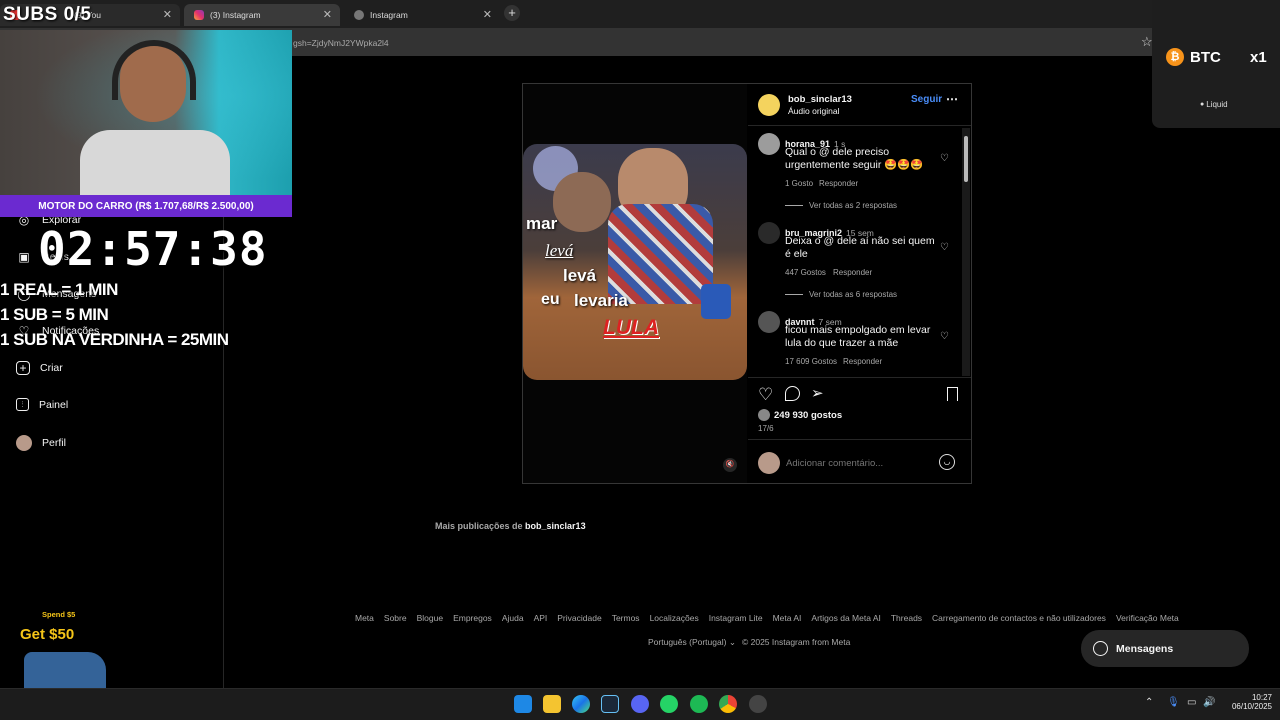 This screenshot has width=1280, height=720. Describe the element at coordinates (787, 618) in the screenshot. I see `footer-link: Meta AI` at that location.